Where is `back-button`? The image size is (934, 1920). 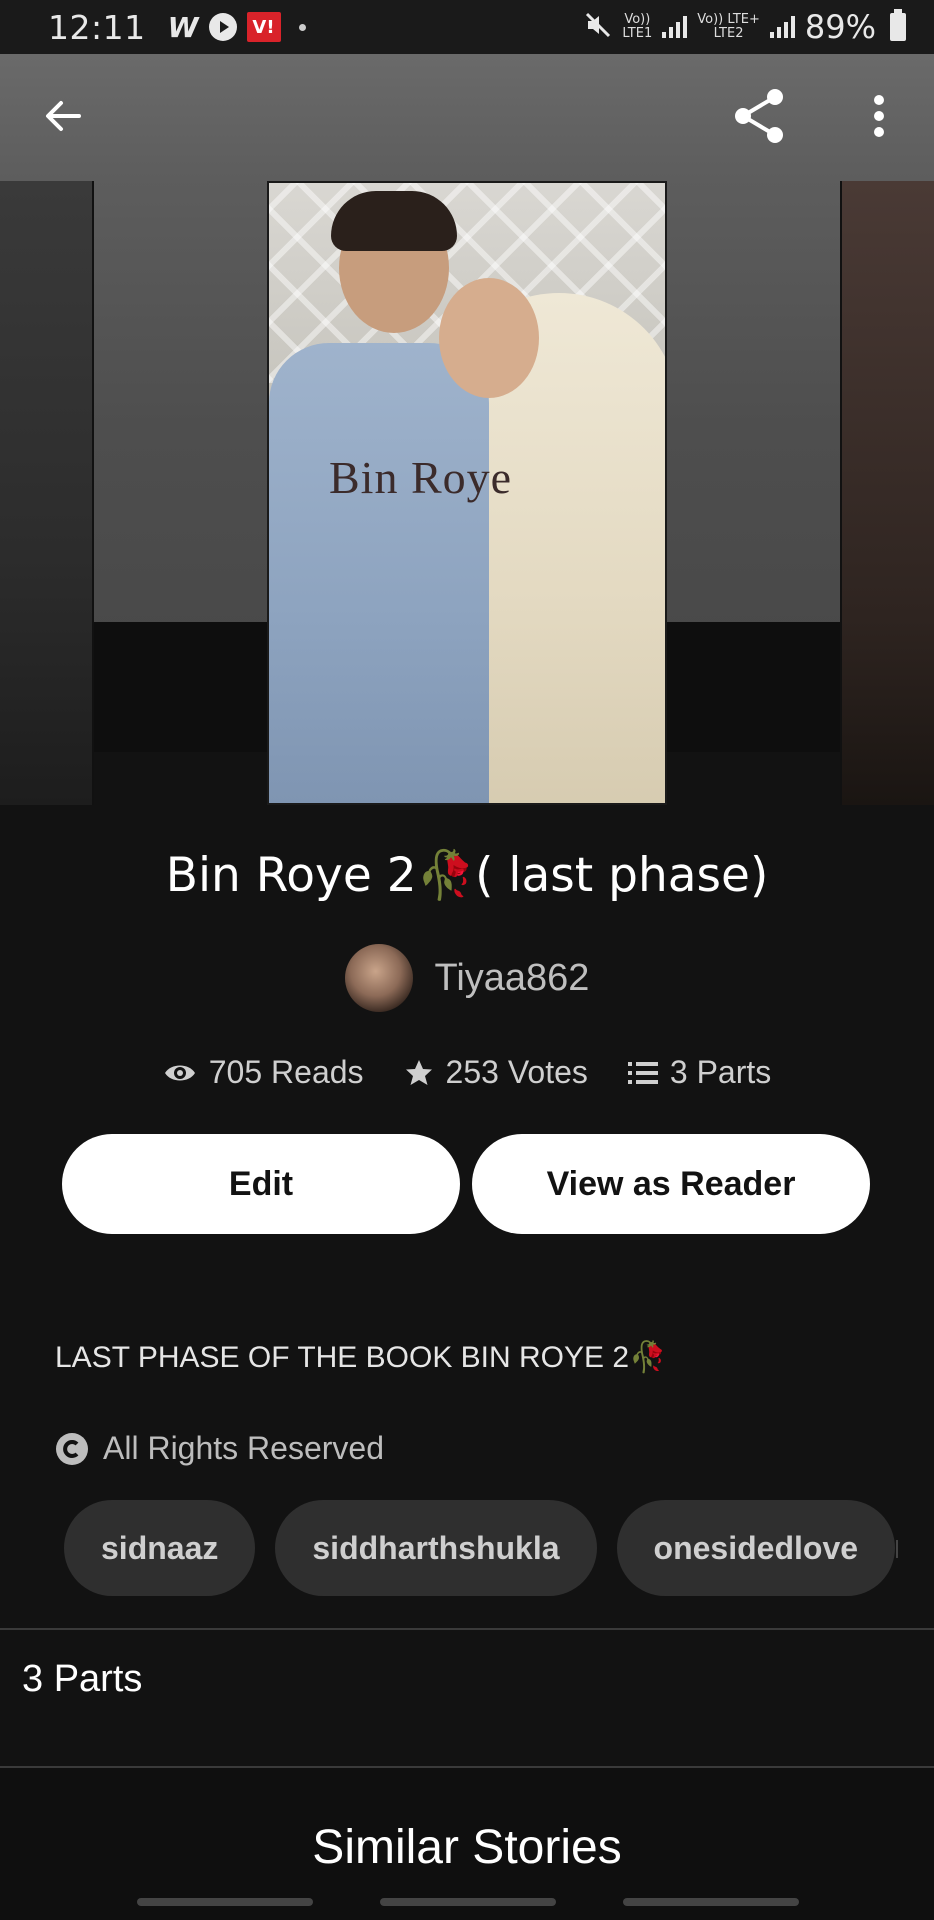 back-button is located at coordinates (63, 116).